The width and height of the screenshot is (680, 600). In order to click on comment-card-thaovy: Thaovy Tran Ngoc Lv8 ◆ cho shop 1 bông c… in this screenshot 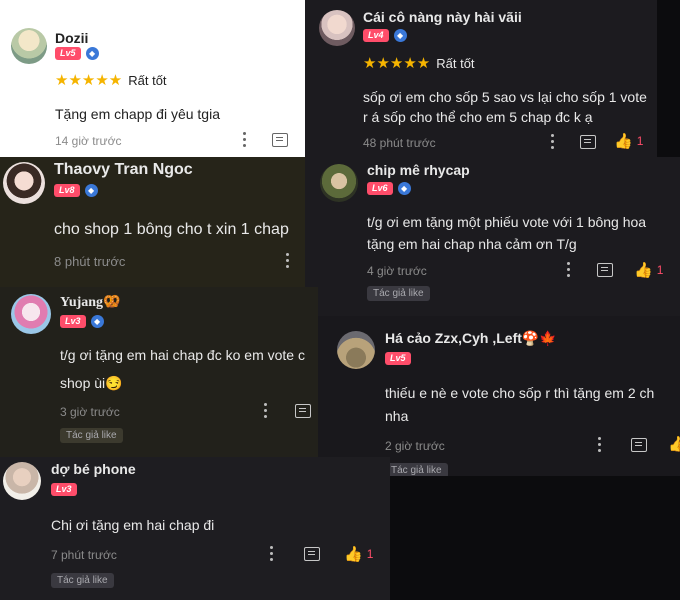, I will do `click(152, 222)`.